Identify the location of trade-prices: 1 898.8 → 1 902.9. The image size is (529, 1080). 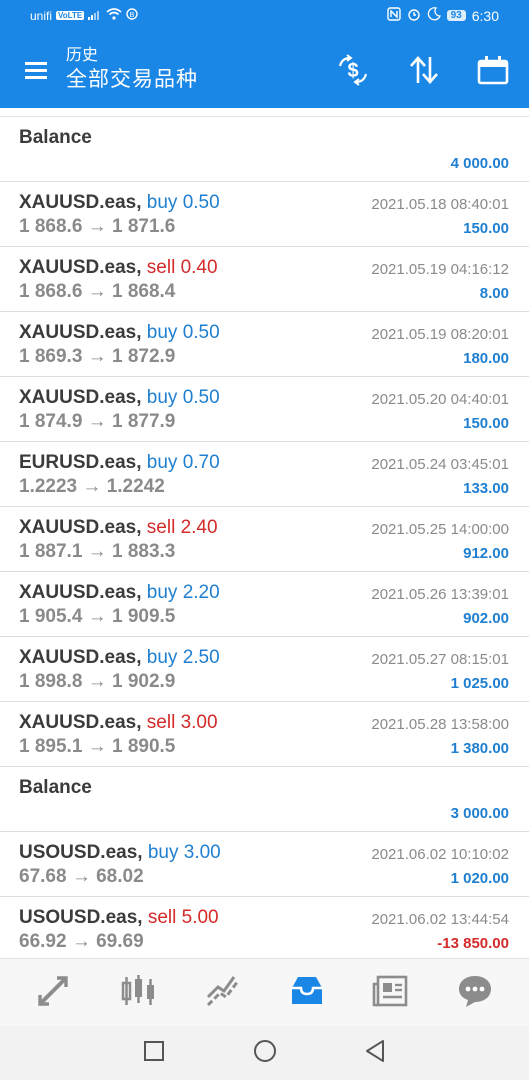
(97, 682).